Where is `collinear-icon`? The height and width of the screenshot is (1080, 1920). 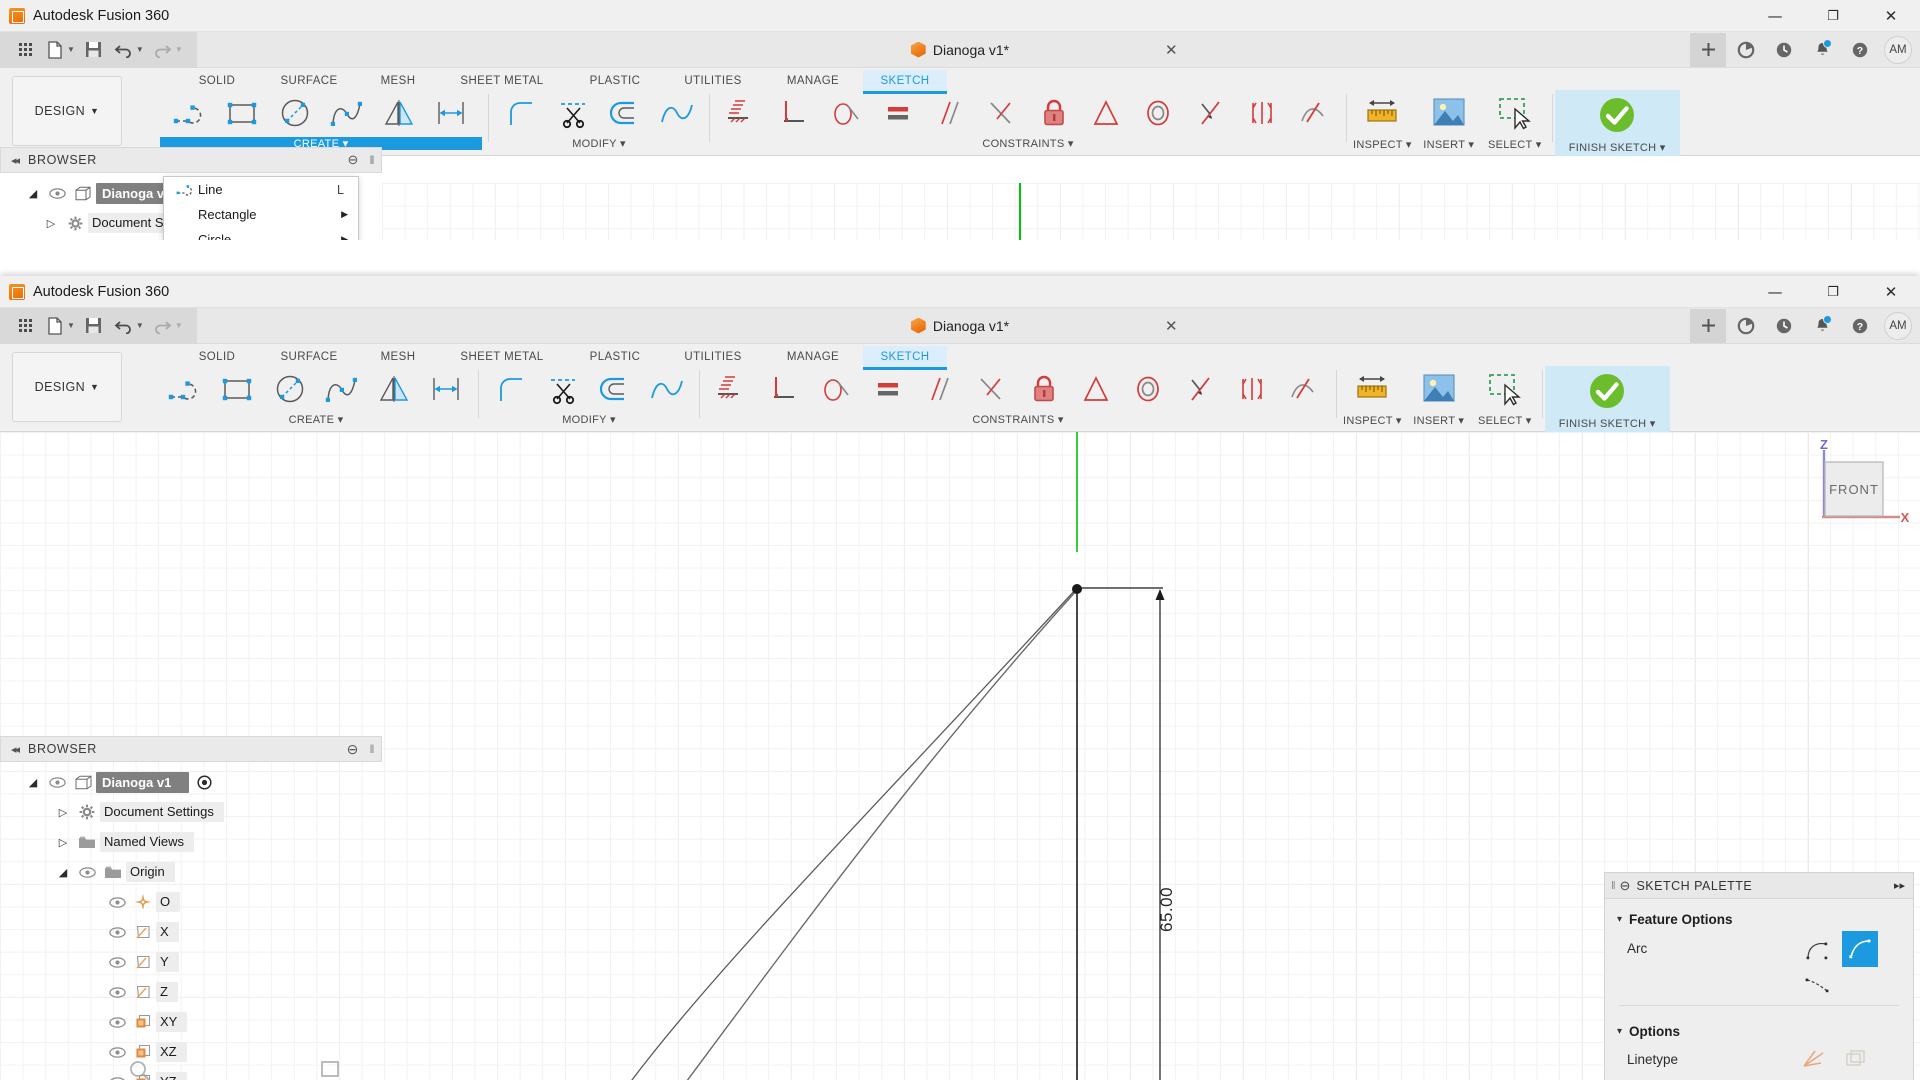 collinear-icon is located at coordinates (1200, 389).